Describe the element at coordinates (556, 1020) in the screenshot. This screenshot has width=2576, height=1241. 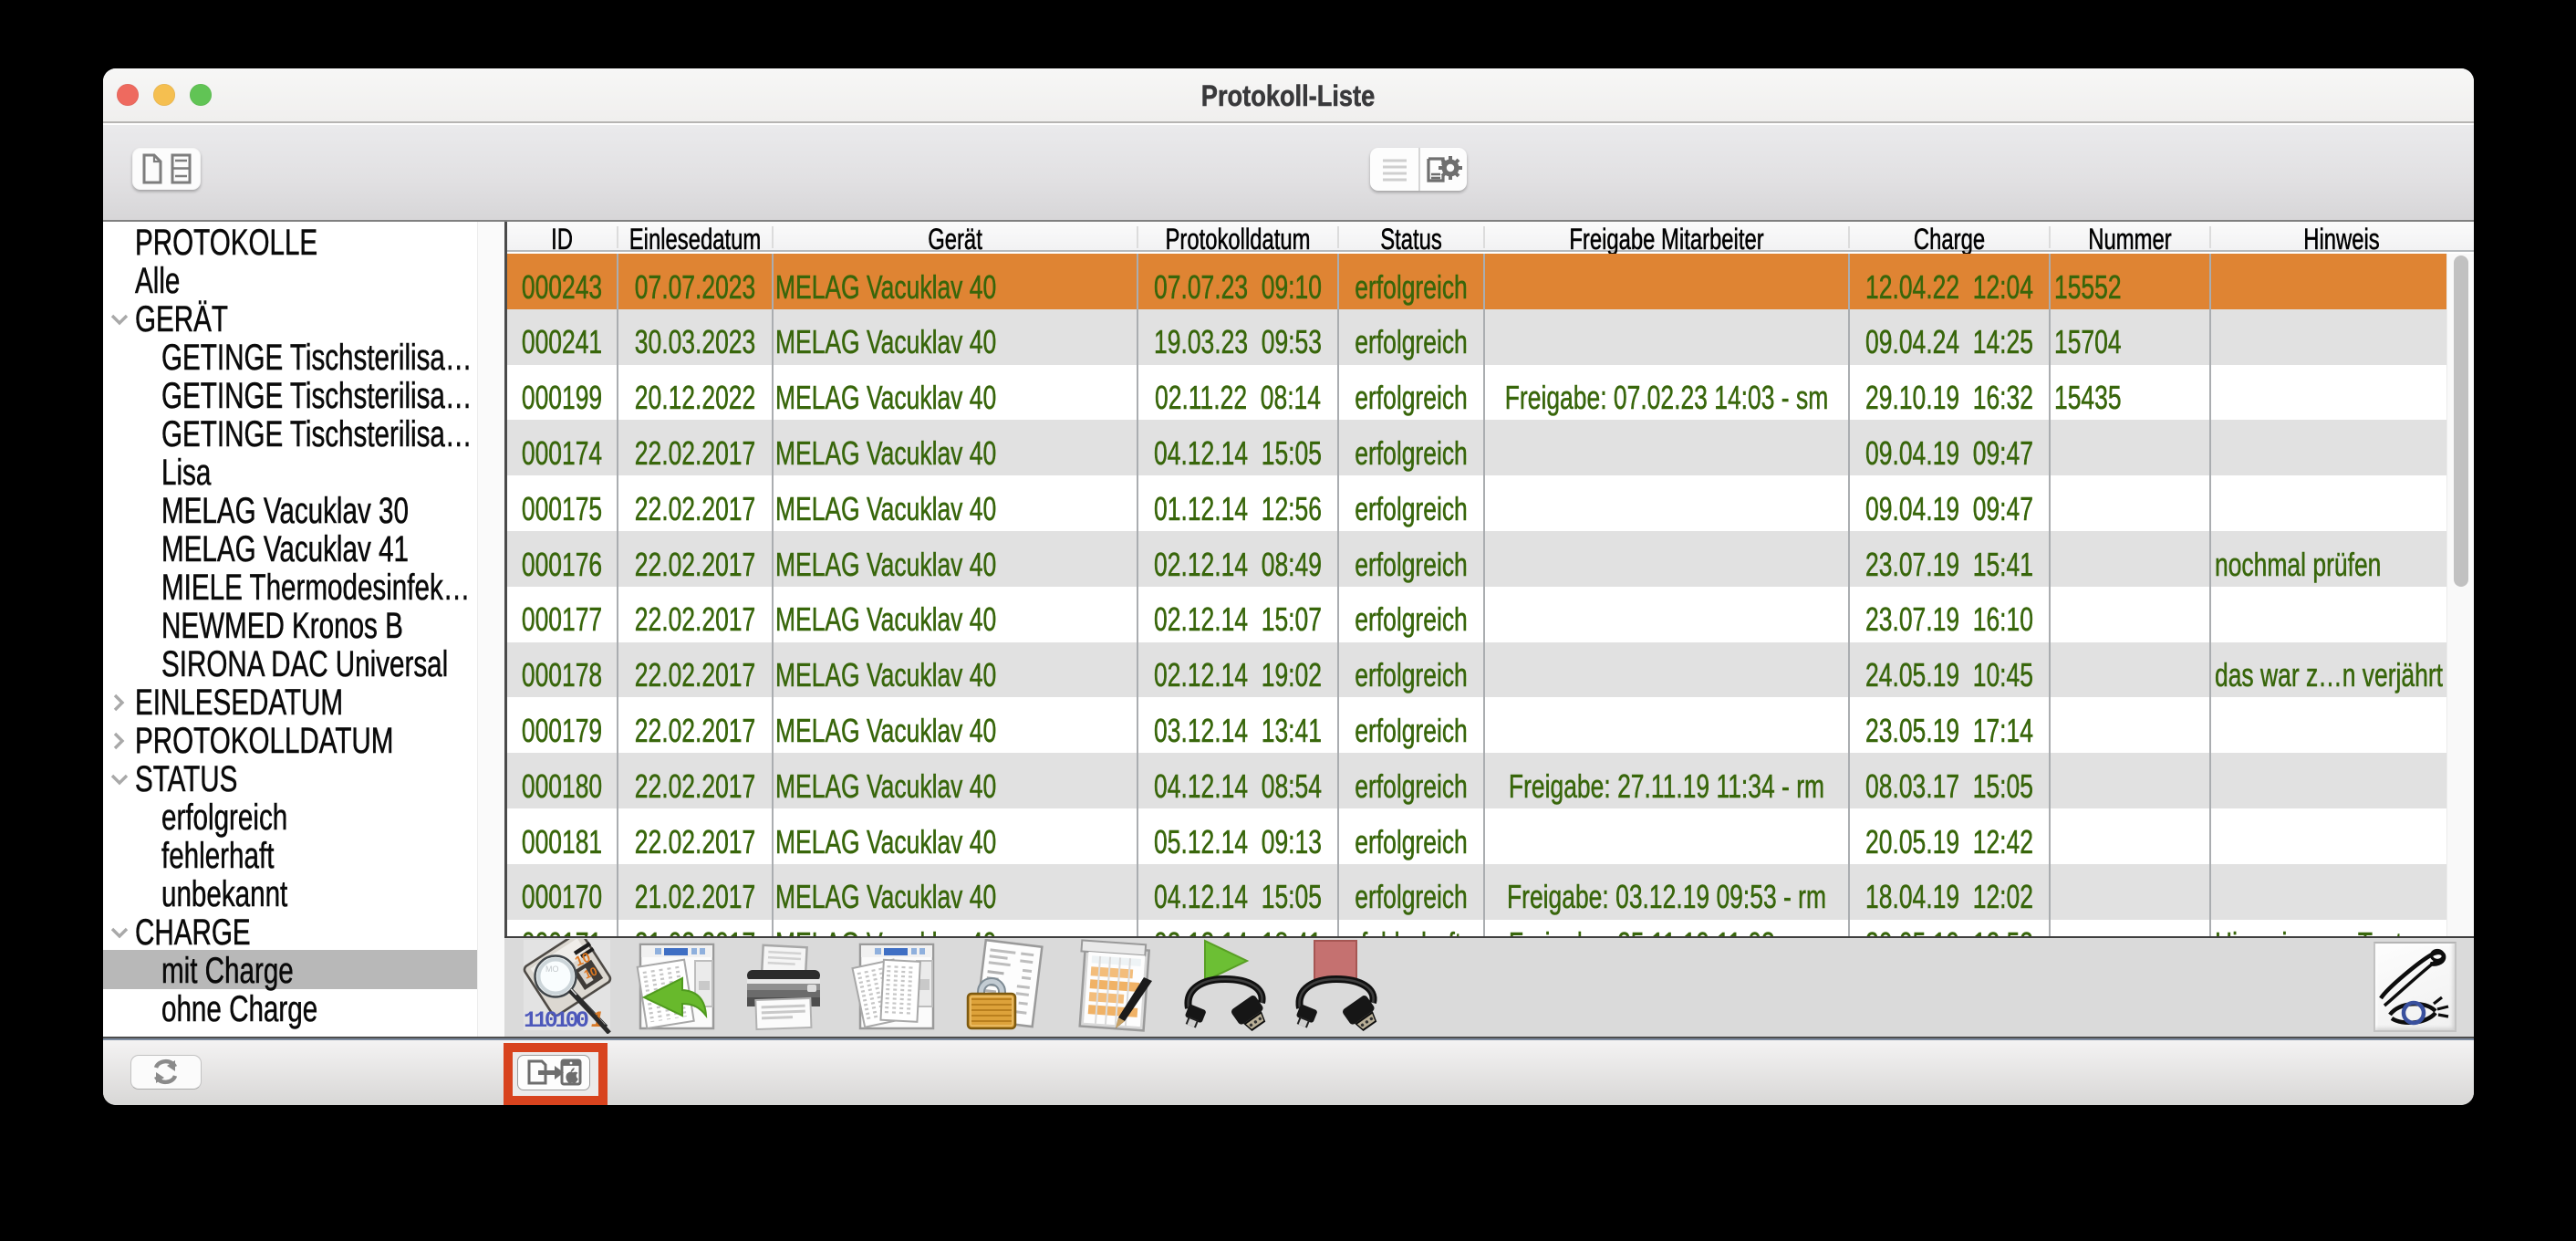
I see `svg-text: 110100` at that location.